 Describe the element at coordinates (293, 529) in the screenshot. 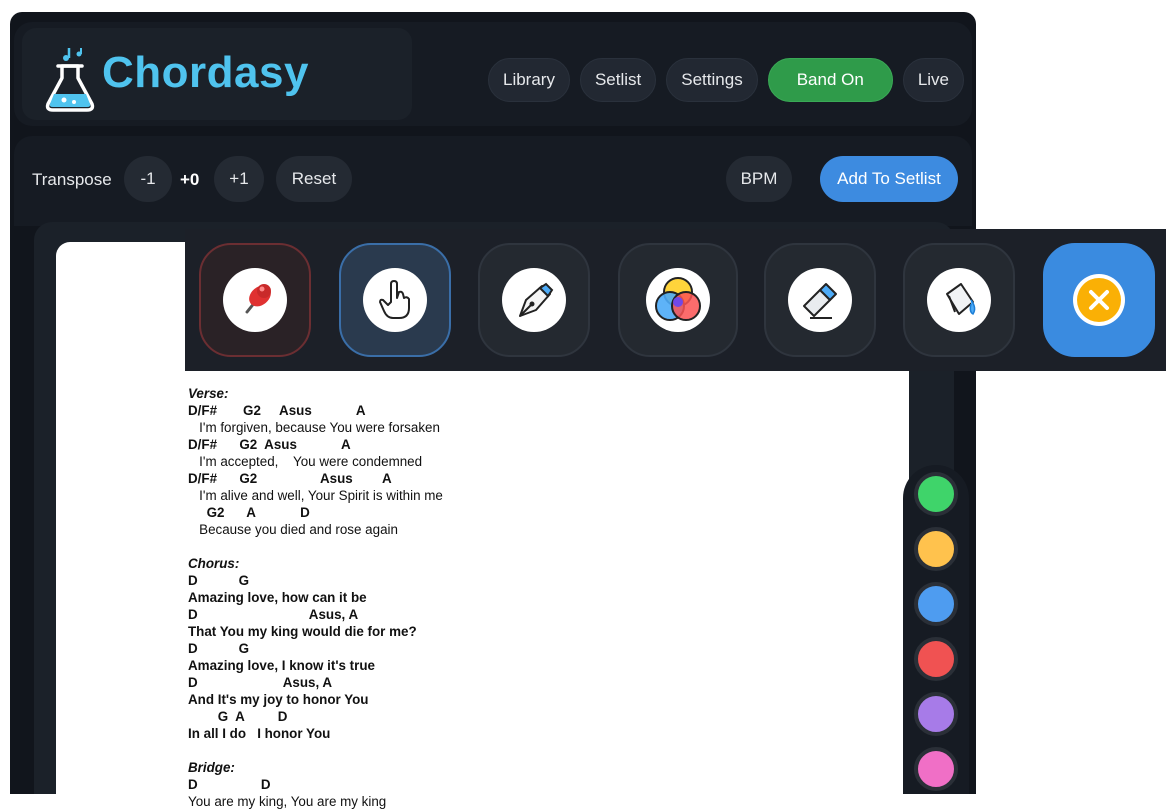

I see `lyric-line: Because you died and rose again` at that location.